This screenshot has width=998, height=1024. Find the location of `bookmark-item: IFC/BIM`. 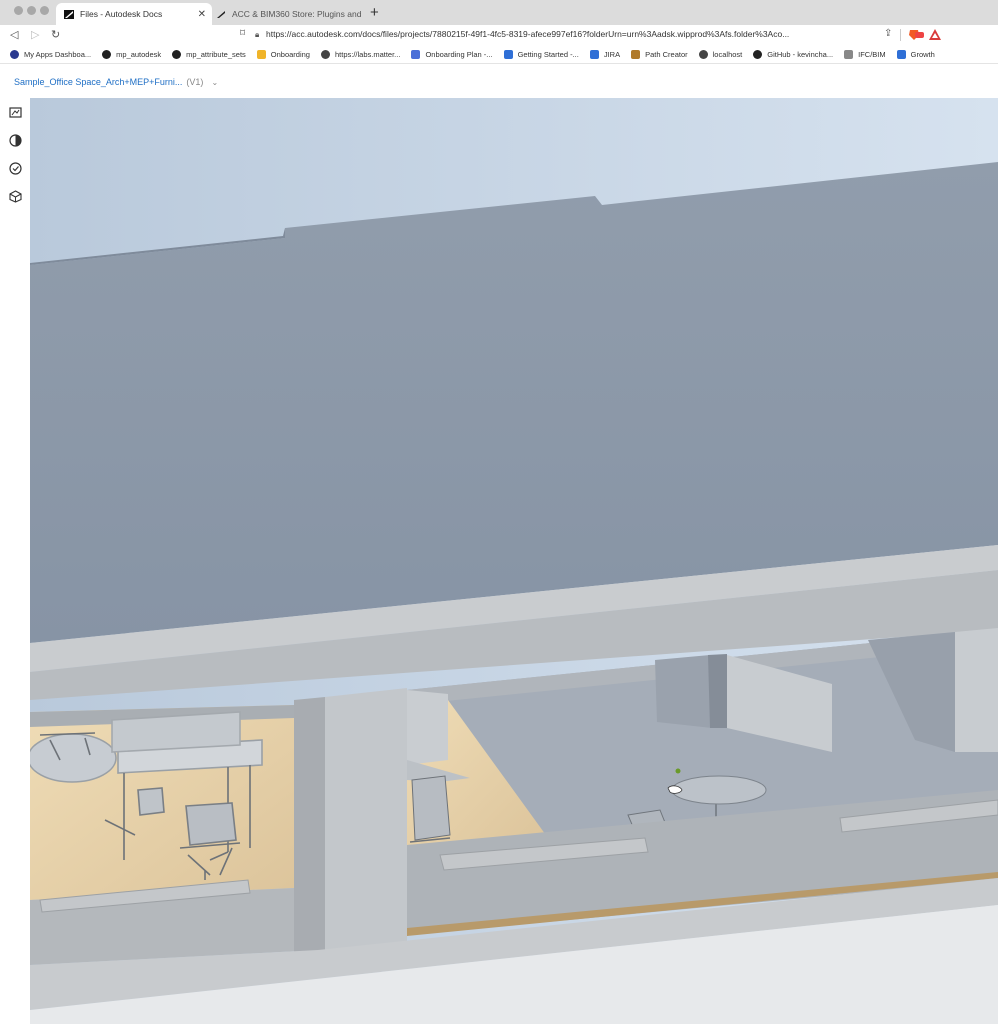

bookmark-item: IFC/BIM is located at coordinates (865, 54).